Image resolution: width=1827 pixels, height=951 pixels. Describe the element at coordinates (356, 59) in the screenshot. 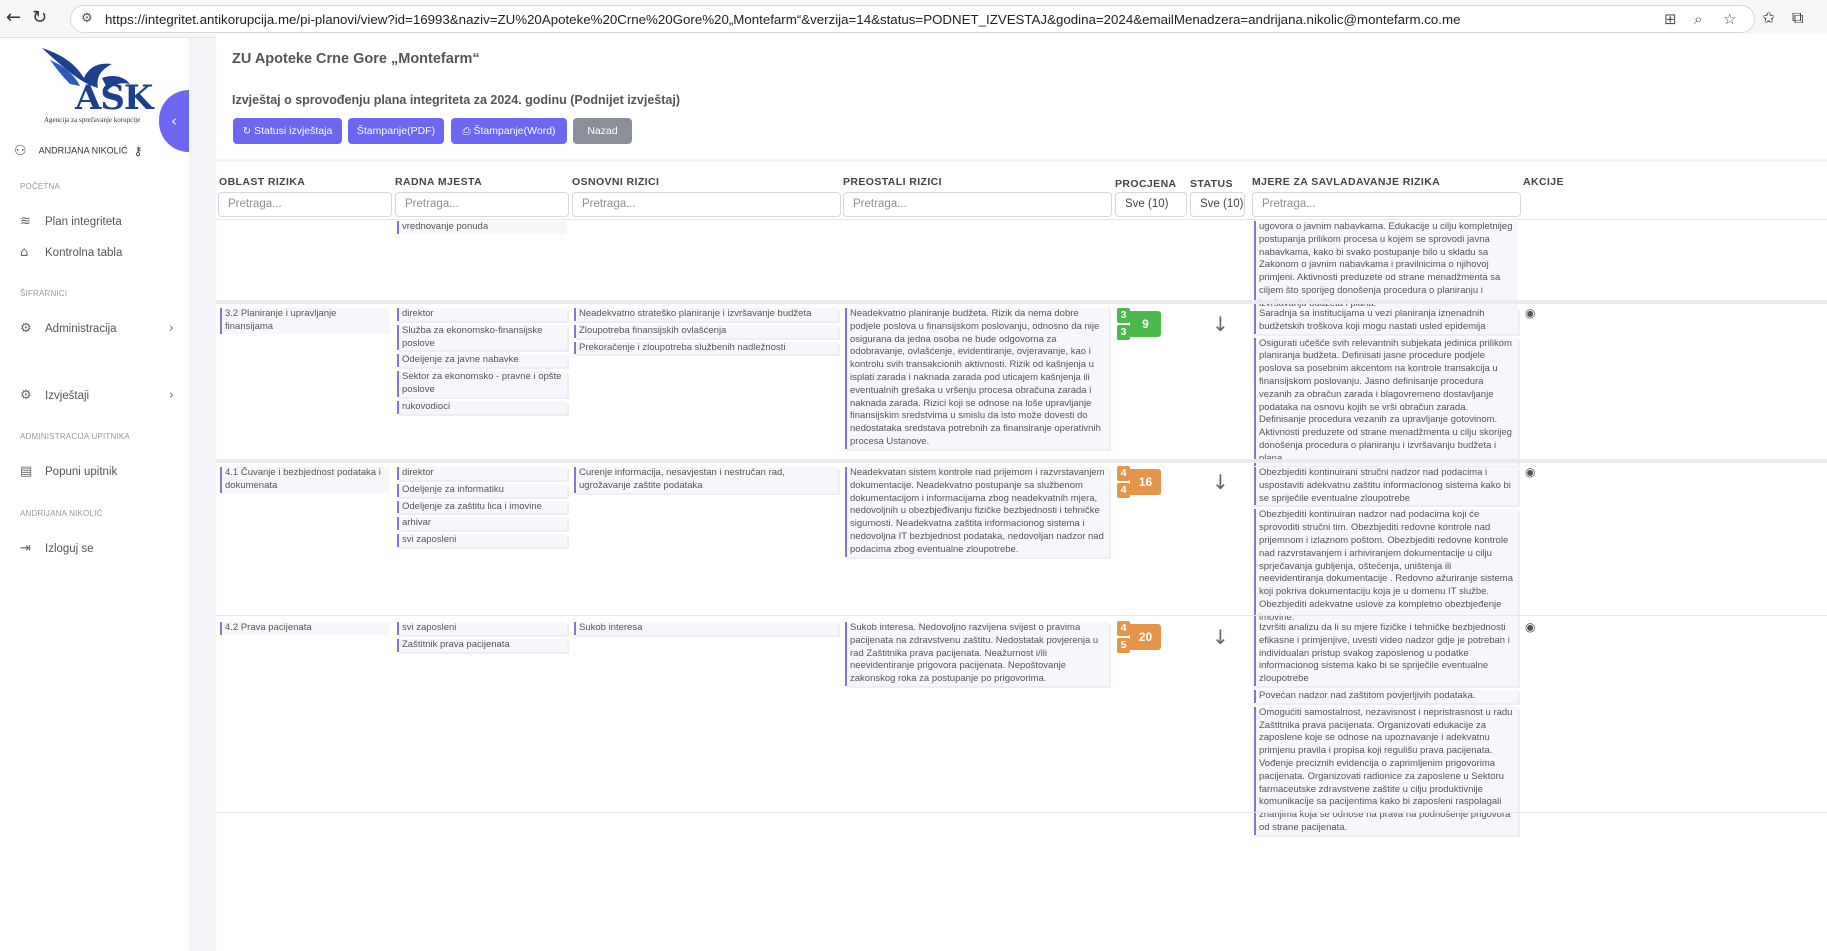

I see `page-title: ZU Apoteke Crne Gore „Montefarm“` at that location.